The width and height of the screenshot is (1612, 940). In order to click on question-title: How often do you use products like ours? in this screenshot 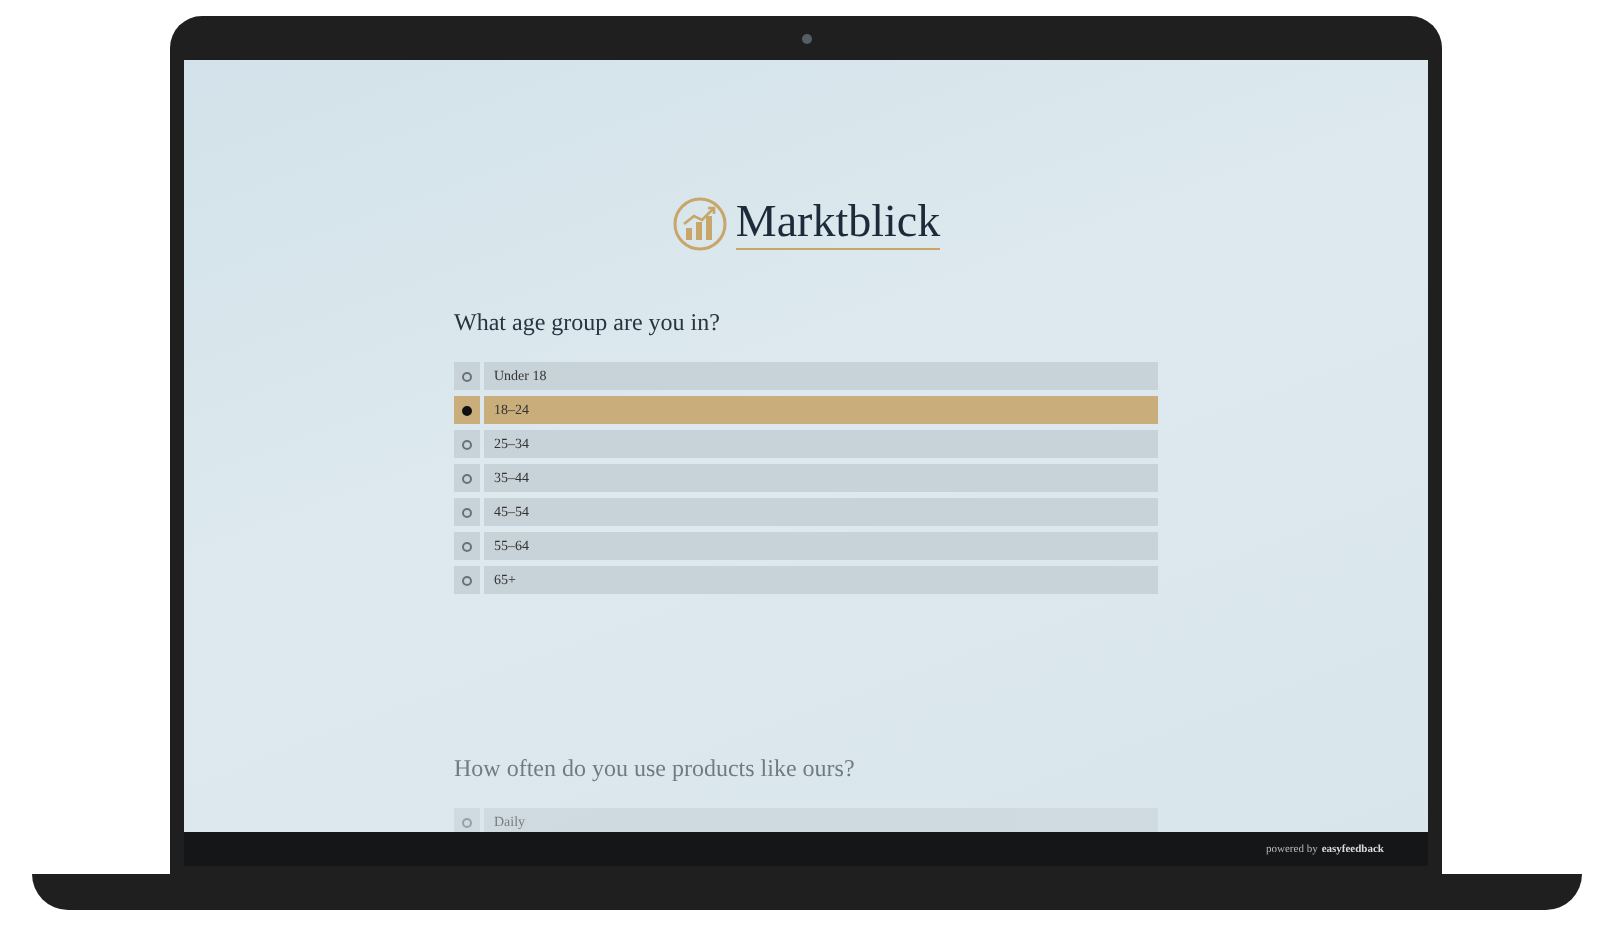, I will do `click(655, 769)`.